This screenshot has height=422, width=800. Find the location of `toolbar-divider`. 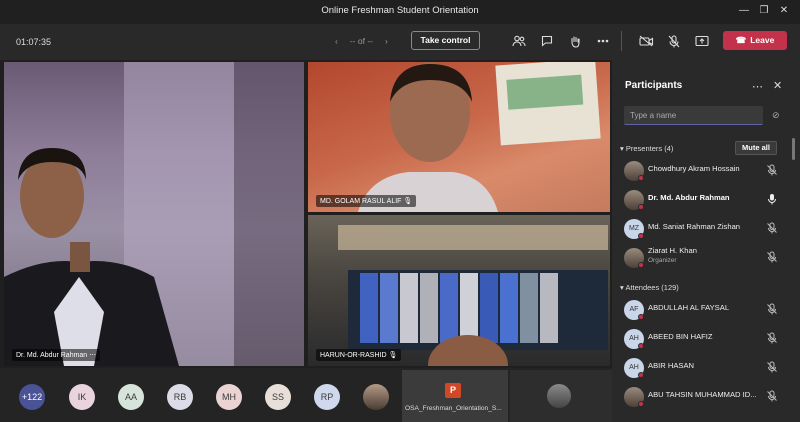

toolbar-divider is located at coordinates (621, 41).